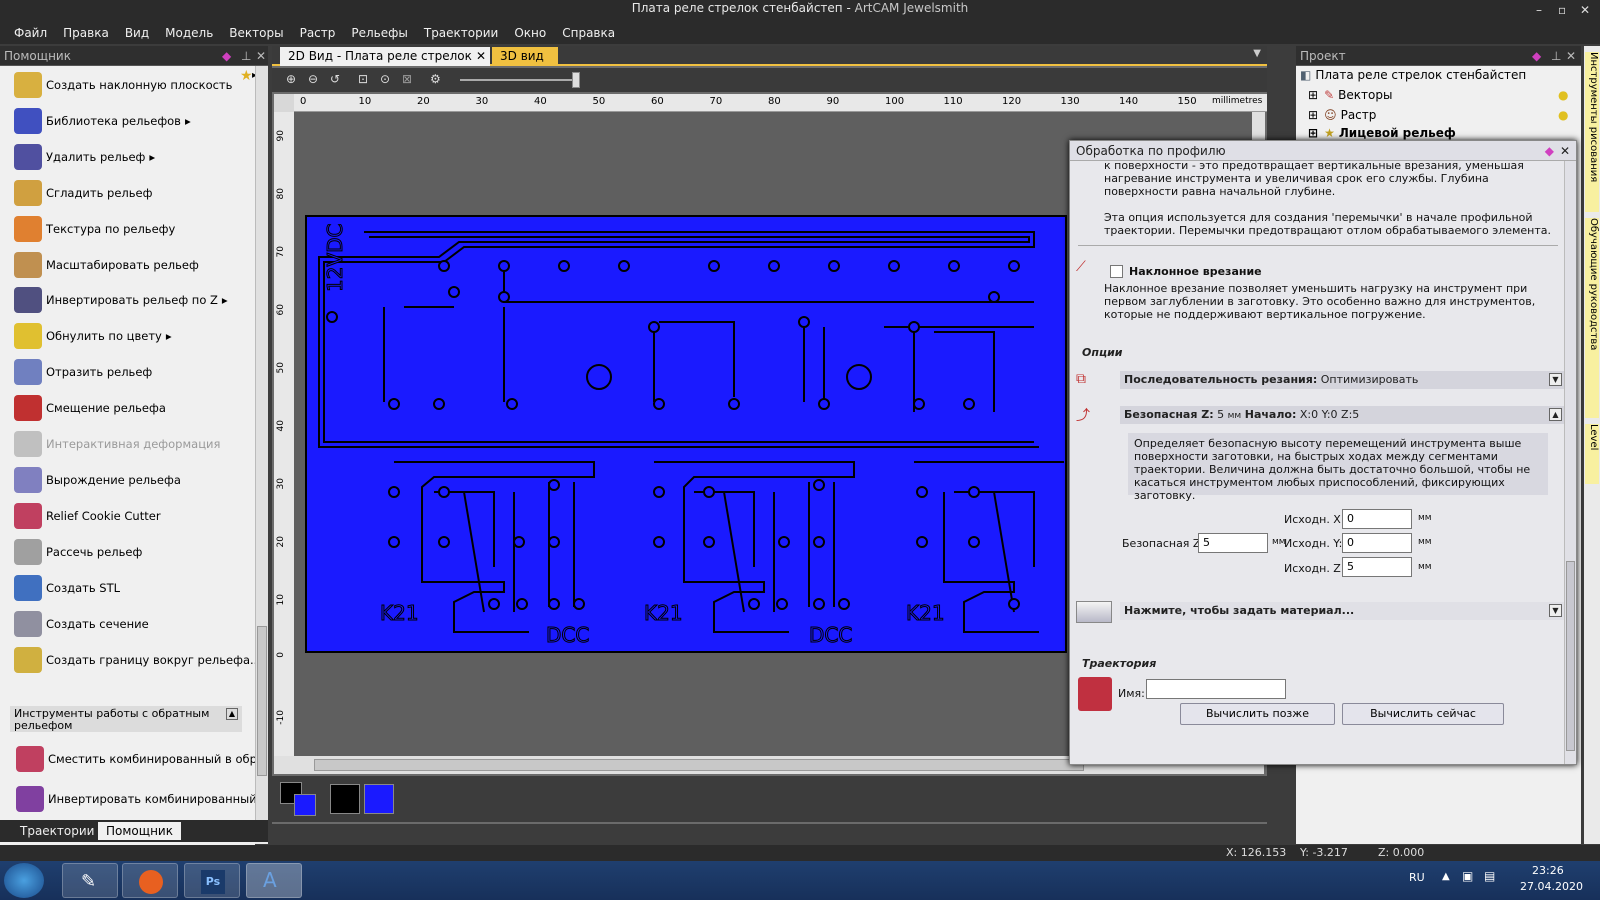 The image size is (1600, 900). Describe the element at coordinates (530, 33) in the screenshot. I see `menu-window: Окно` at that location.